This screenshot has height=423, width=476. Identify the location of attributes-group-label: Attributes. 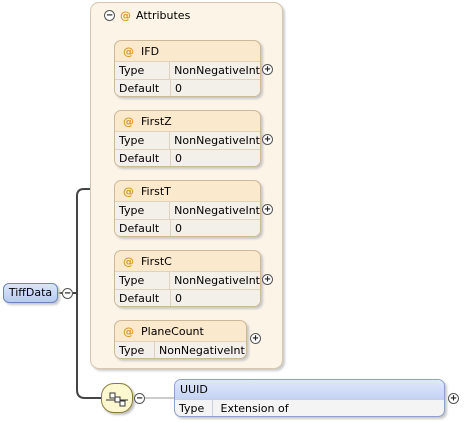
(163, 15).